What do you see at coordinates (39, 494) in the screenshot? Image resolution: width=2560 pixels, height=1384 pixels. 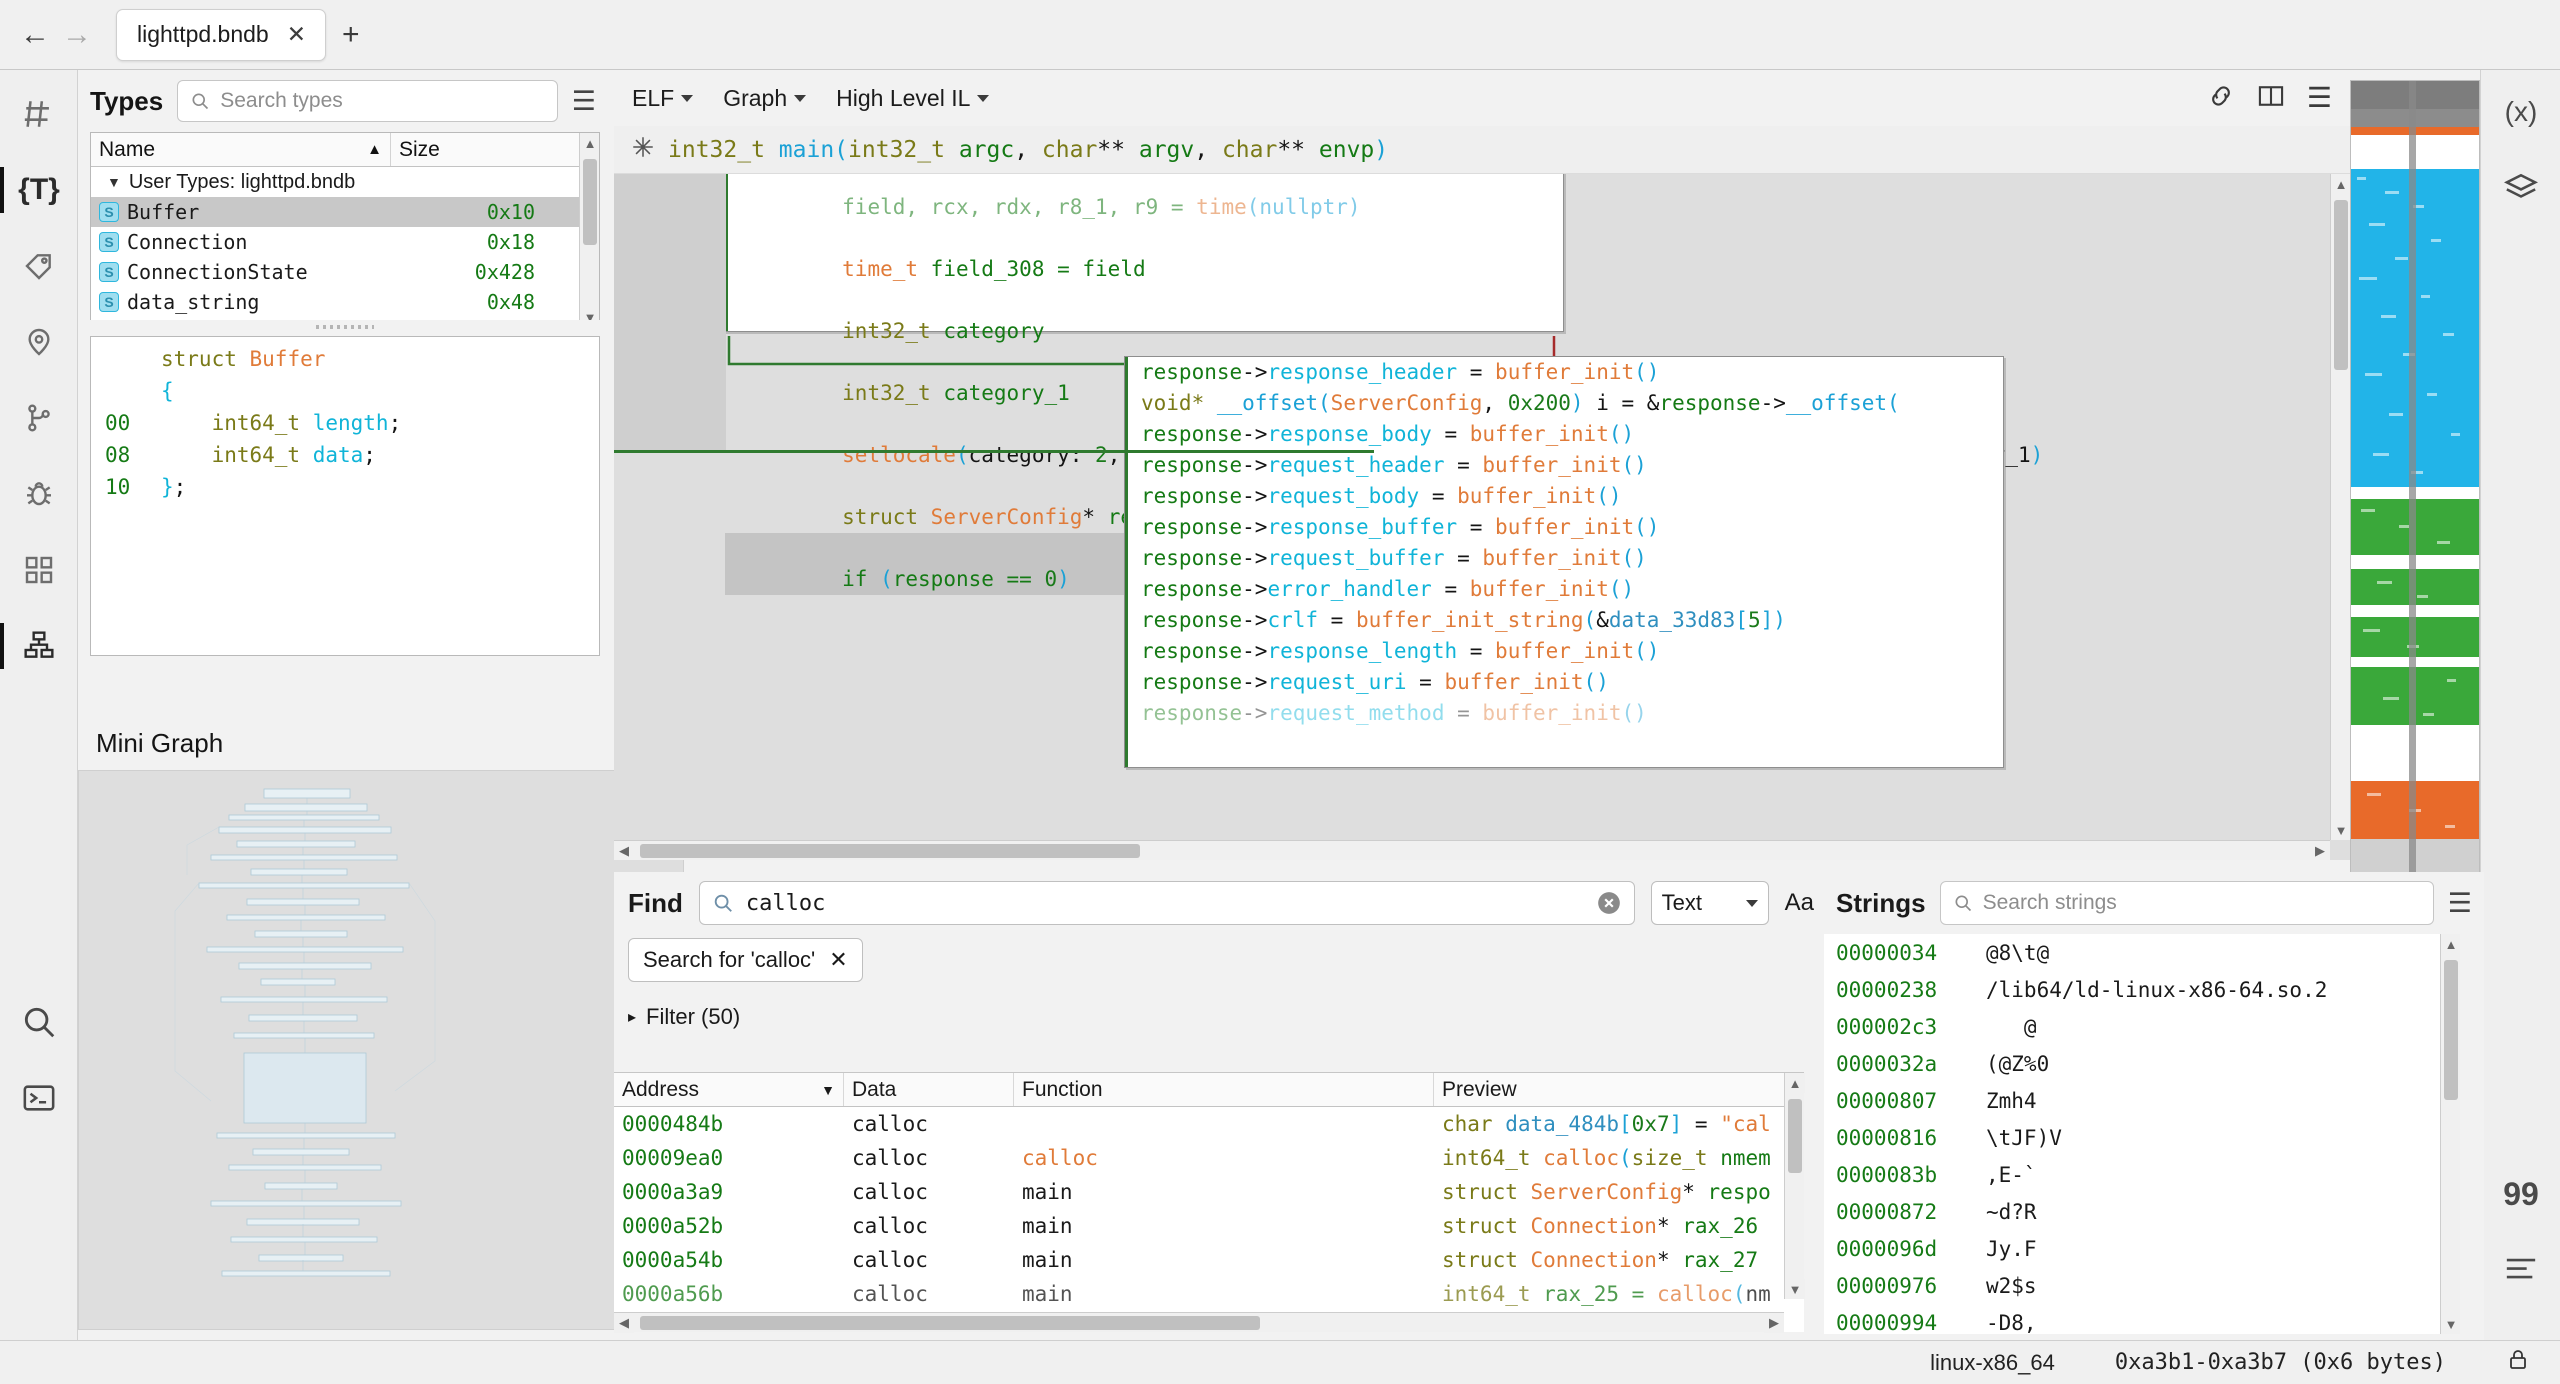 I see `debugger-bug-icon` at bounding box center [39, 494].